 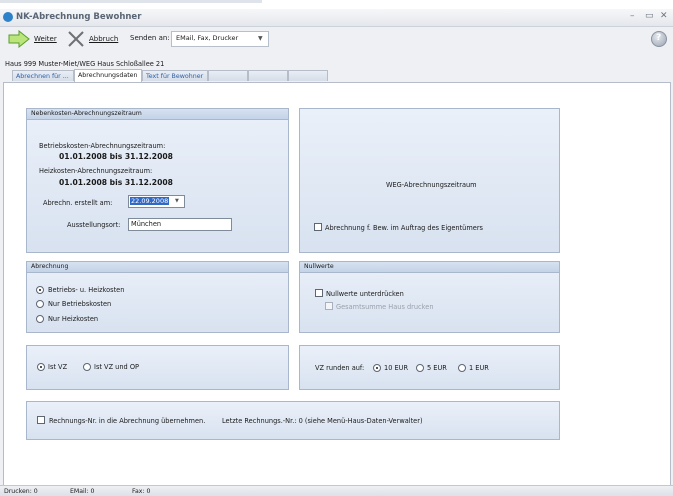 I want to click on radio-label: 1 EUR, so click(x=479, y=368).